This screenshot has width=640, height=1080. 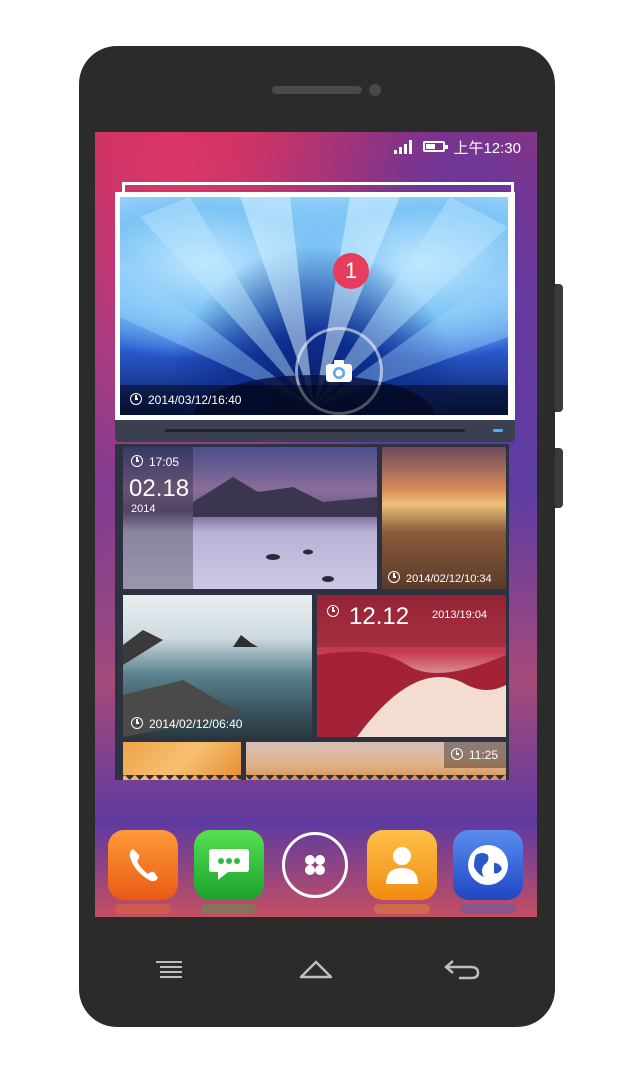 I want to click on app-drawer-icon, so click(x=315, y=865).